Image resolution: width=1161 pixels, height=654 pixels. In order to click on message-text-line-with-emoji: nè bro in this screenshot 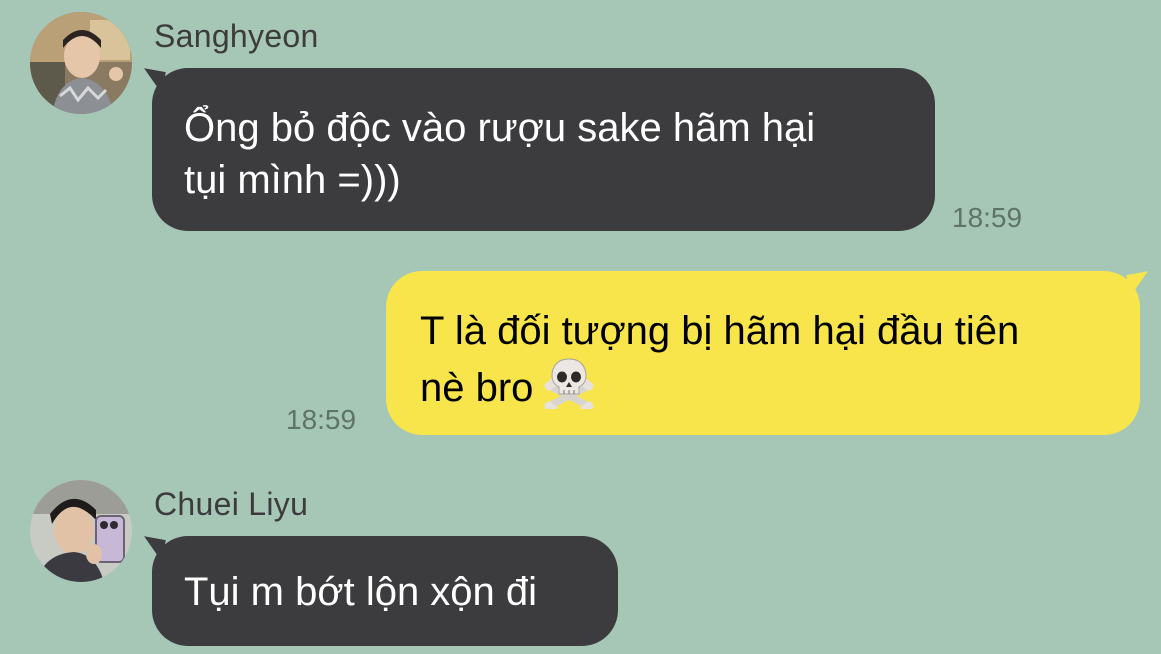, I will do `click(765, 389)`.